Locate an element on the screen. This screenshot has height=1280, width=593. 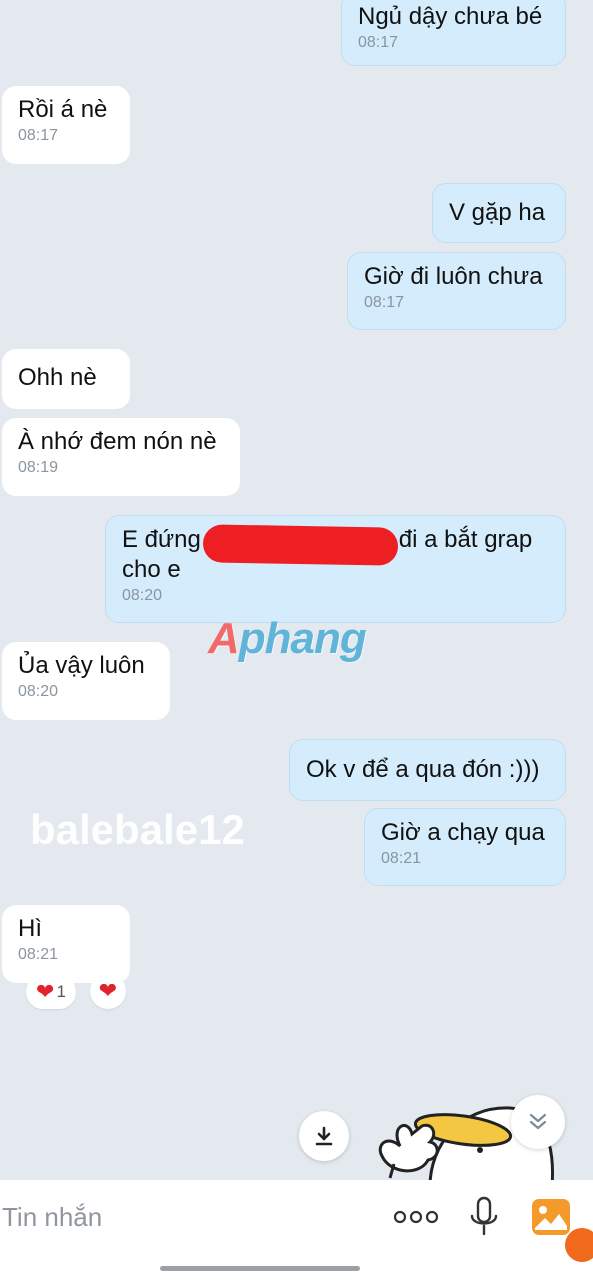
watermark-logo: Aphang is located at coordinates (287, 639).